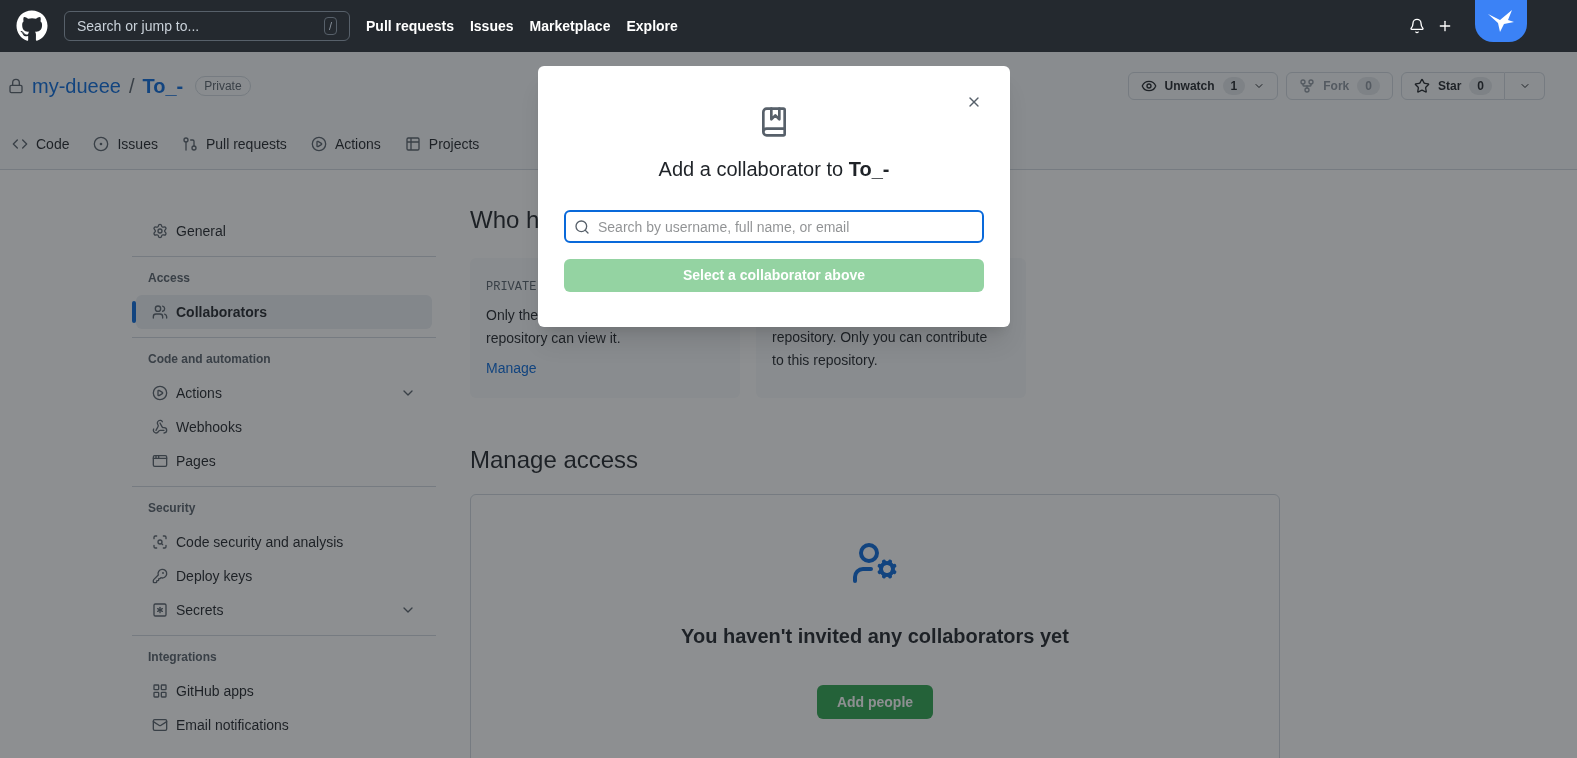 The image size is (1577, 758). What do you see at coordinates (160, 691) in the screenshot?
I see `grid-icon` at bounding box center [160, 691].